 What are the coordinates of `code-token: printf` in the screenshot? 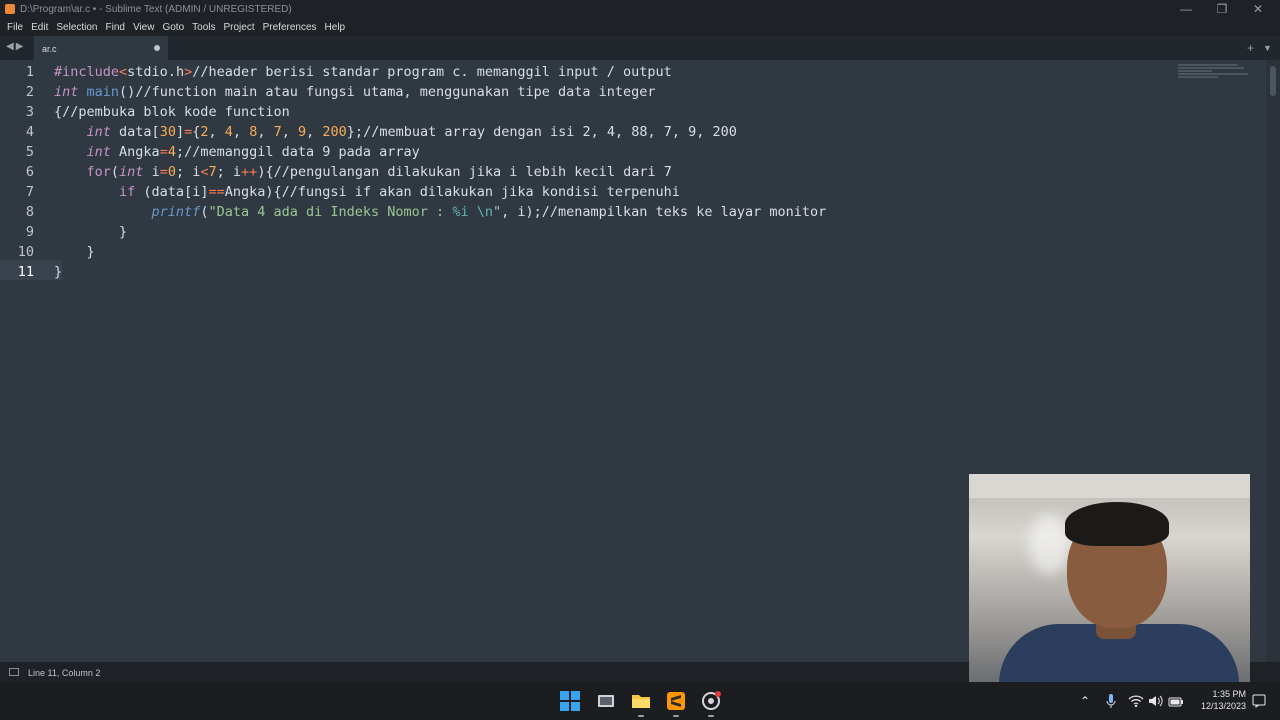 It's located at (176, 212).